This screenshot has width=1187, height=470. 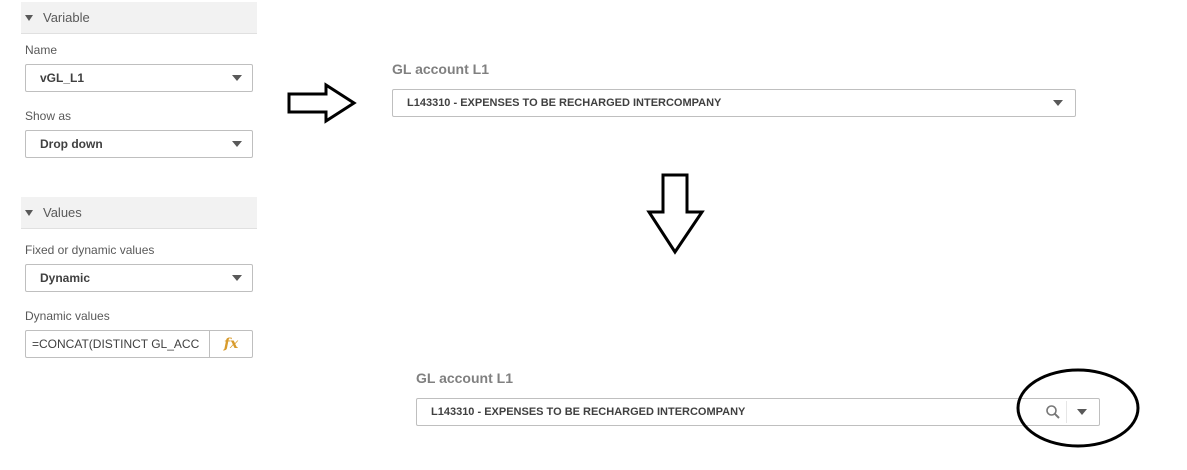 What do you see at coordinates (71, 144) in the screenshot?
I see `show-as-select-value: Drop down` at bounding box center [71, 144].